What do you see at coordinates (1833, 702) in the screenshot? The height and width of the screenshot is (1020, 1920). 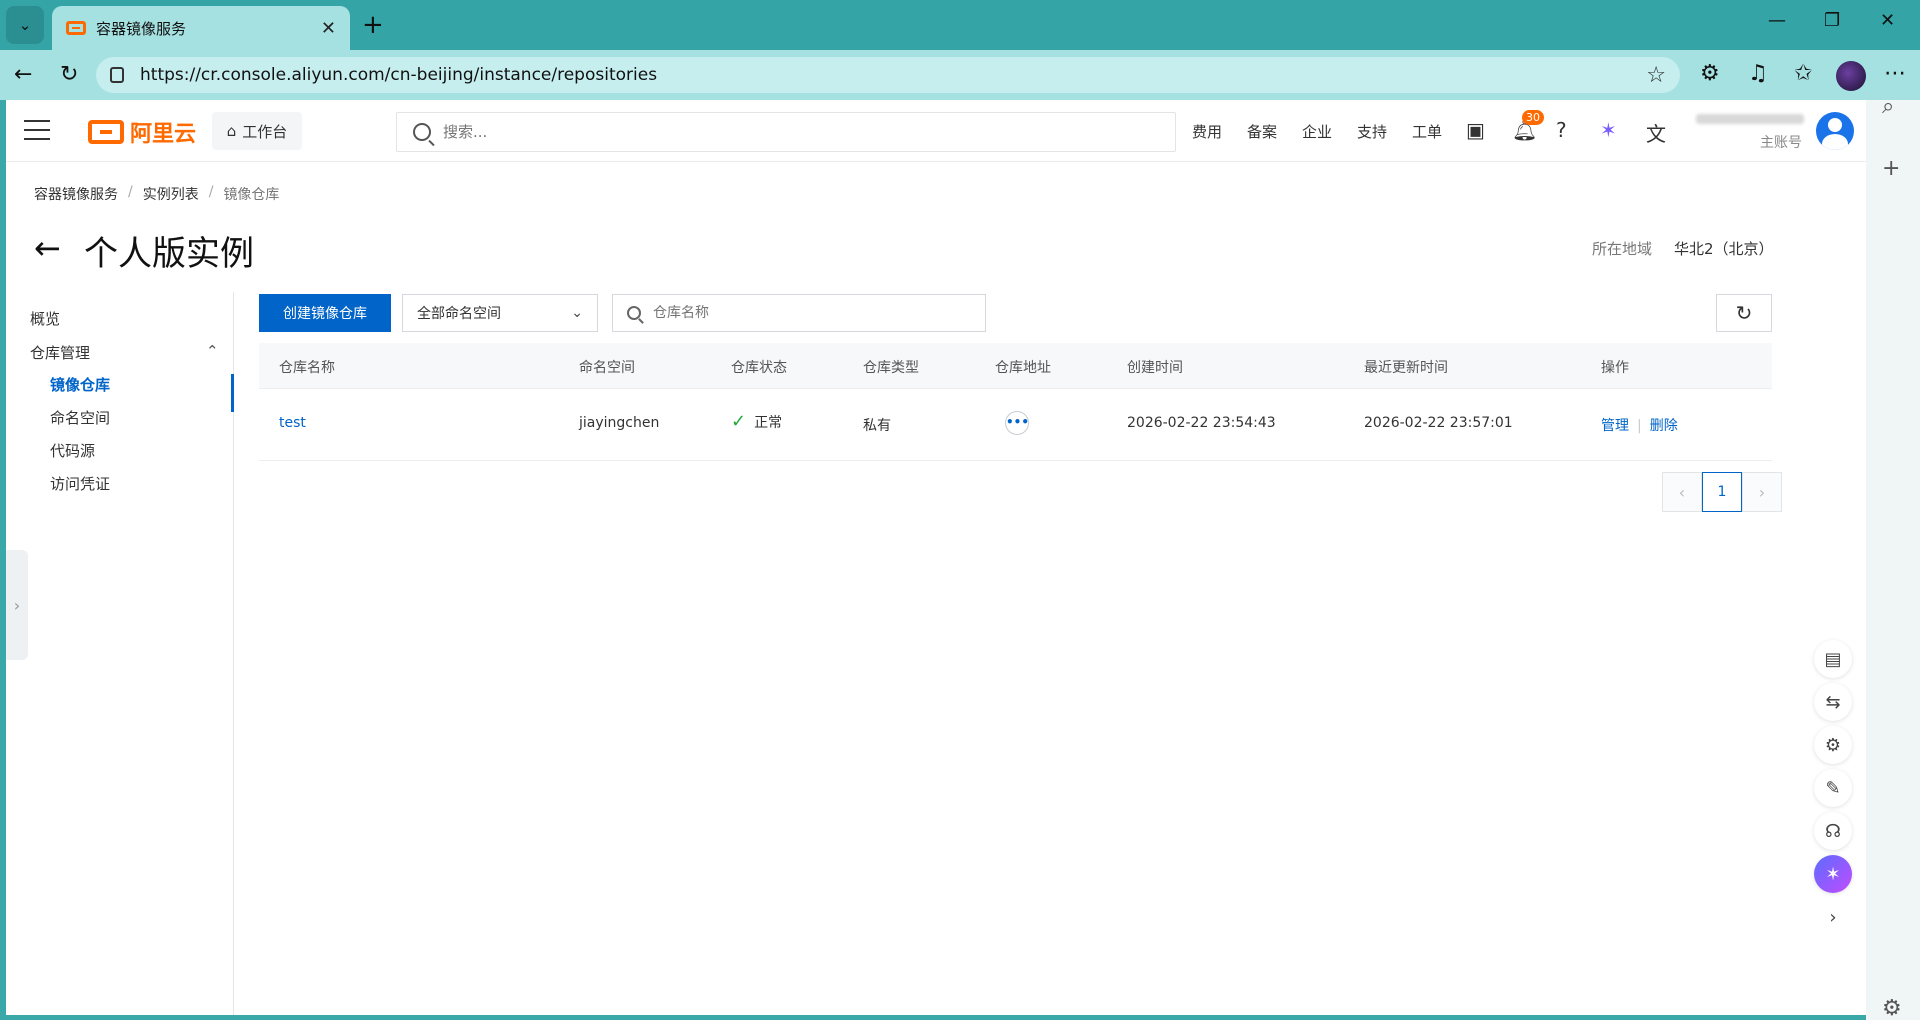 I see `api-icon: ⇆` at bounding box center [1833, 702].